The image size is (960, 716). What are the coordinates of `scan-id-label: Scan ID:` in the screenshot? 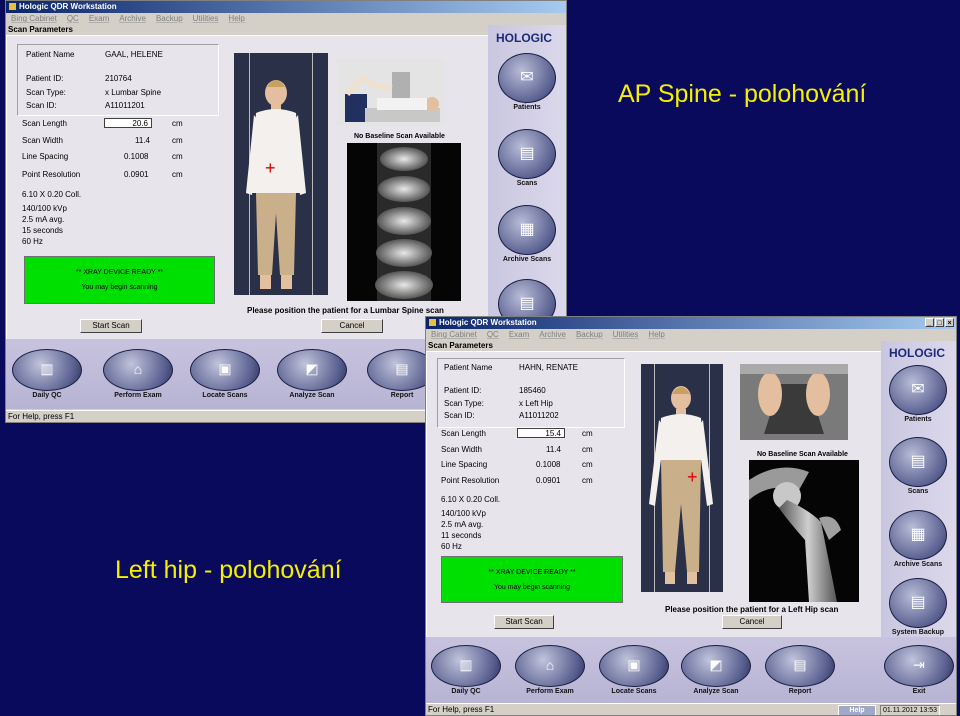 It's located at (459, 415).